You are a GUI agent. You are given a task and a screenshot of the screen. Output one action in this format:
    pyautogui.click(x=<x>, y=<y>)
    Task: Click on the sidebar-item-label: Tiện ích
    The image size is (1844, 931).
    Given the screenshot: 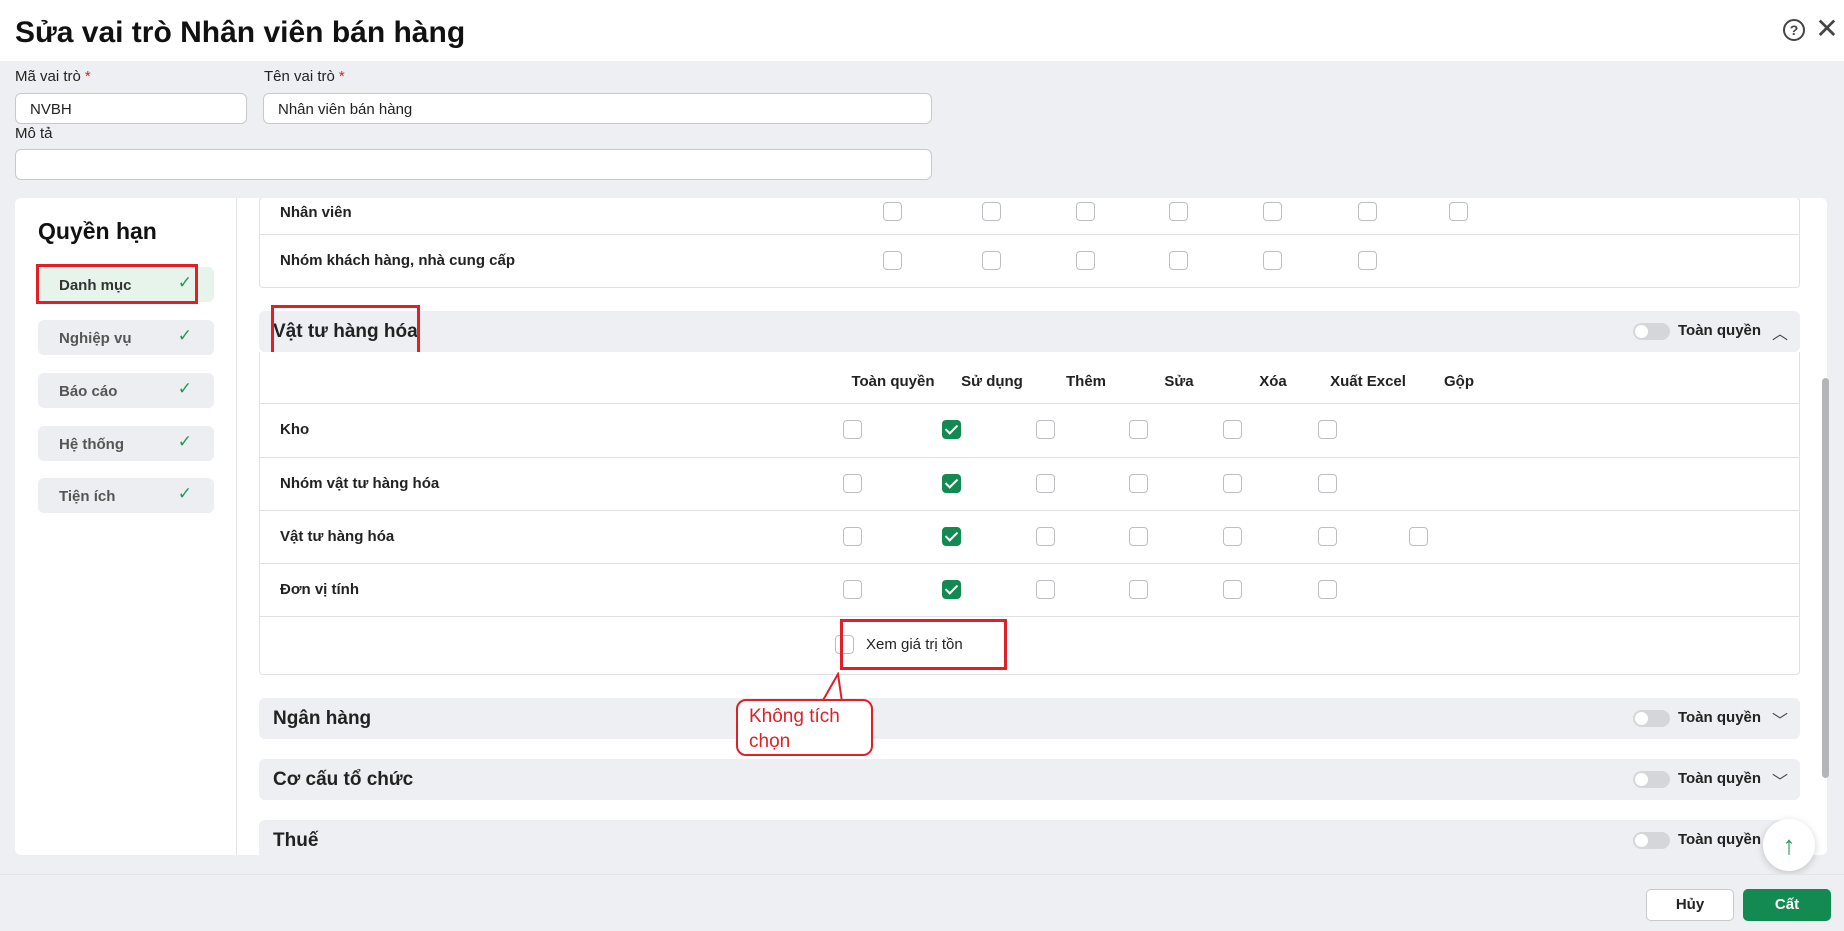 What is the action you would take?
    pyautogui.click(x=87, y=496)
    